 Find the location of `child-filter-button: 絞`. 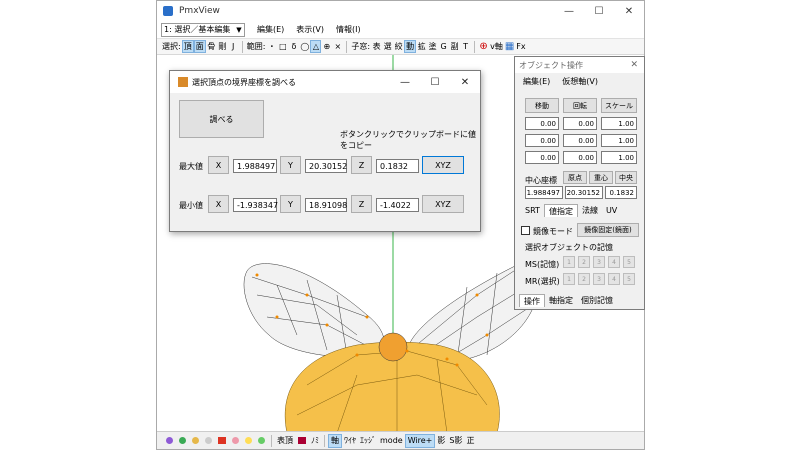

child-filter-button: 絞 is located at coordinates (398, 46).